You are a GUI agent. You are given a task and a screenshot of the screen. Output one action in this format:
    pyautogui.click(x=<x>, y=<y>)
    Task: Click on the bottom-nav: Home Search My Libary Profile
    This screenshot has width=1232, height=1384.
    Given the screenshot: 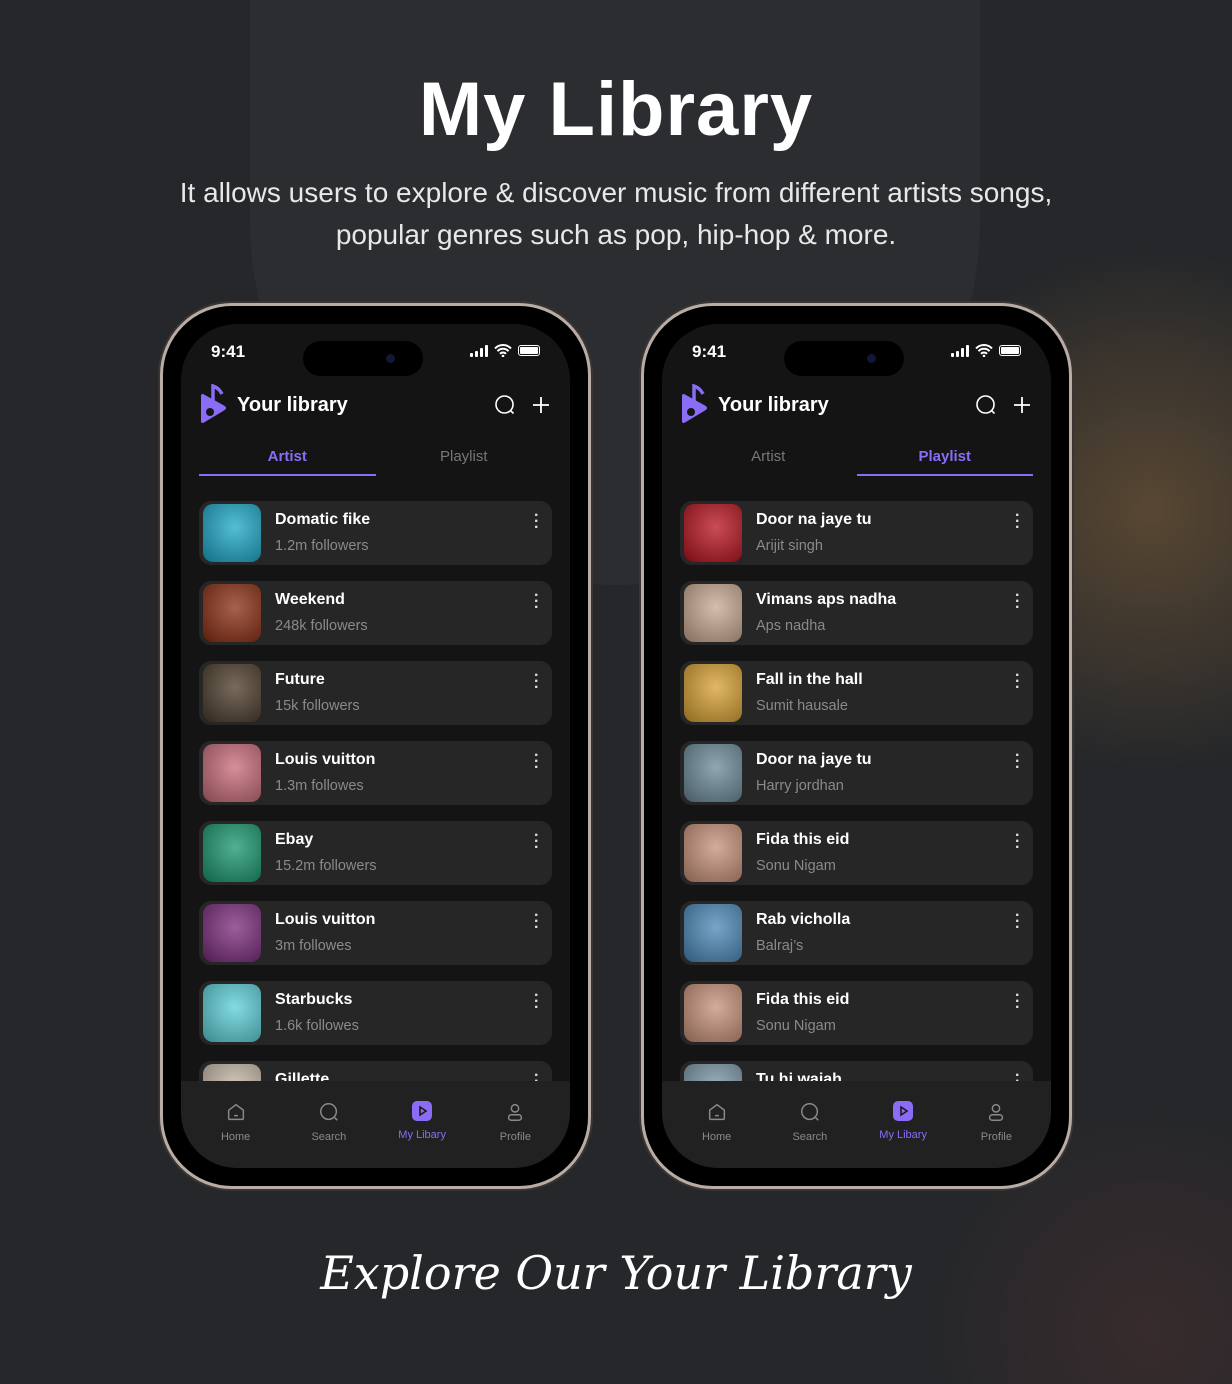 What is the action you would take?
    pyautogui.click(x=856, y=1124)
    